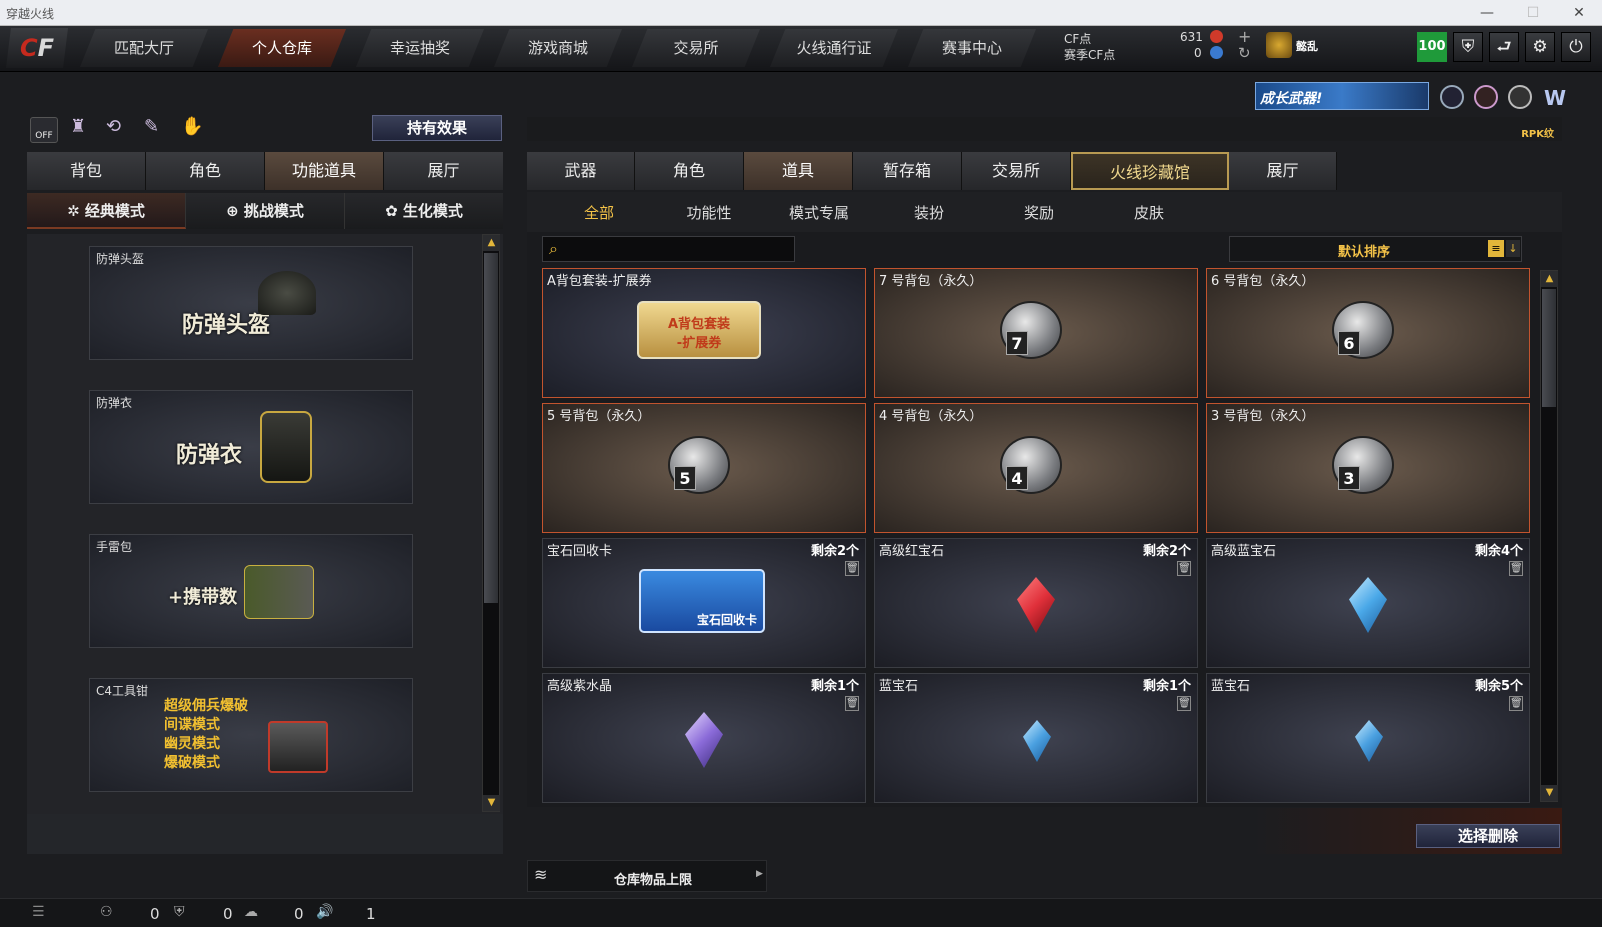 Image resolution: width=1602 pixels, height=927 pixels. I want to click on gift-icon: ♜, so click(82, 128).